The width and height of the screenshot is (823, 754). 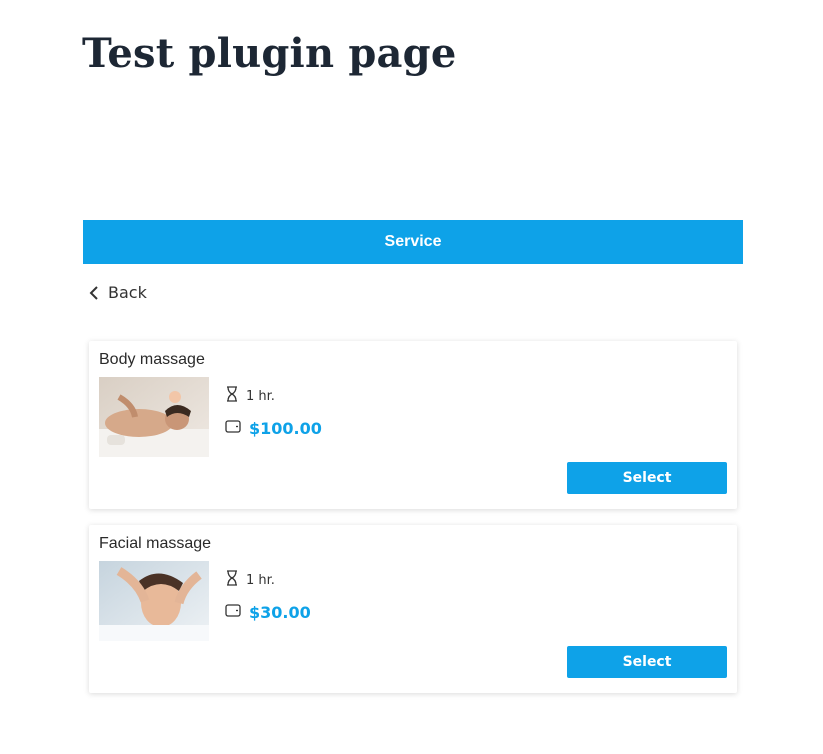 I want to click on price-text: $30.00, so click(x=280, y=612).